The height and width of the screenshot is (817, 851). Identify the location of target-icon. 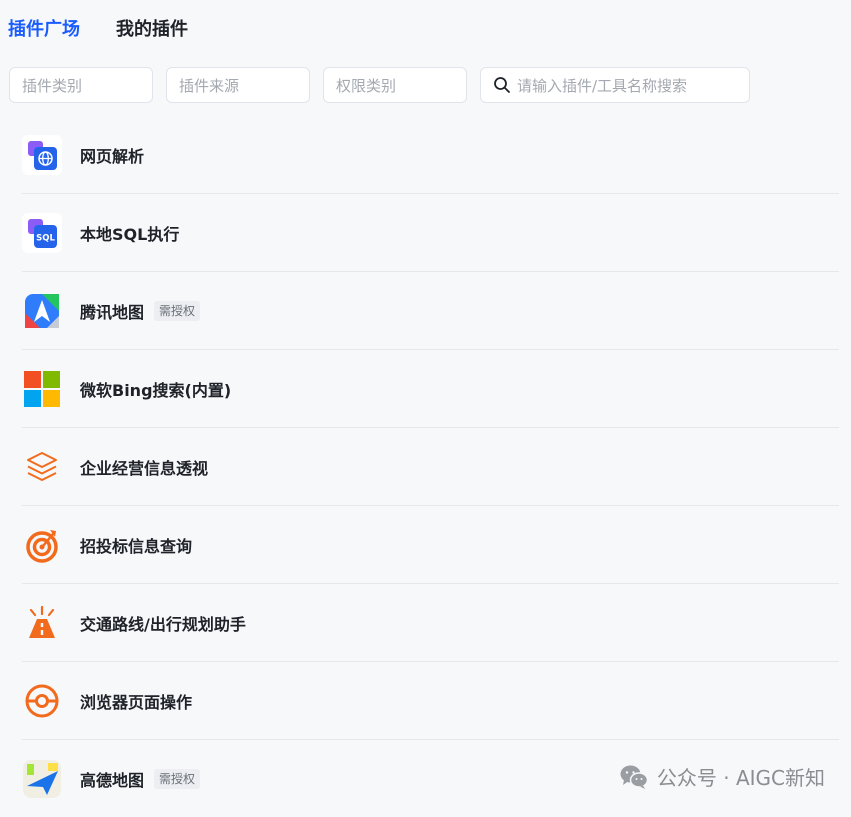
(42, 545).